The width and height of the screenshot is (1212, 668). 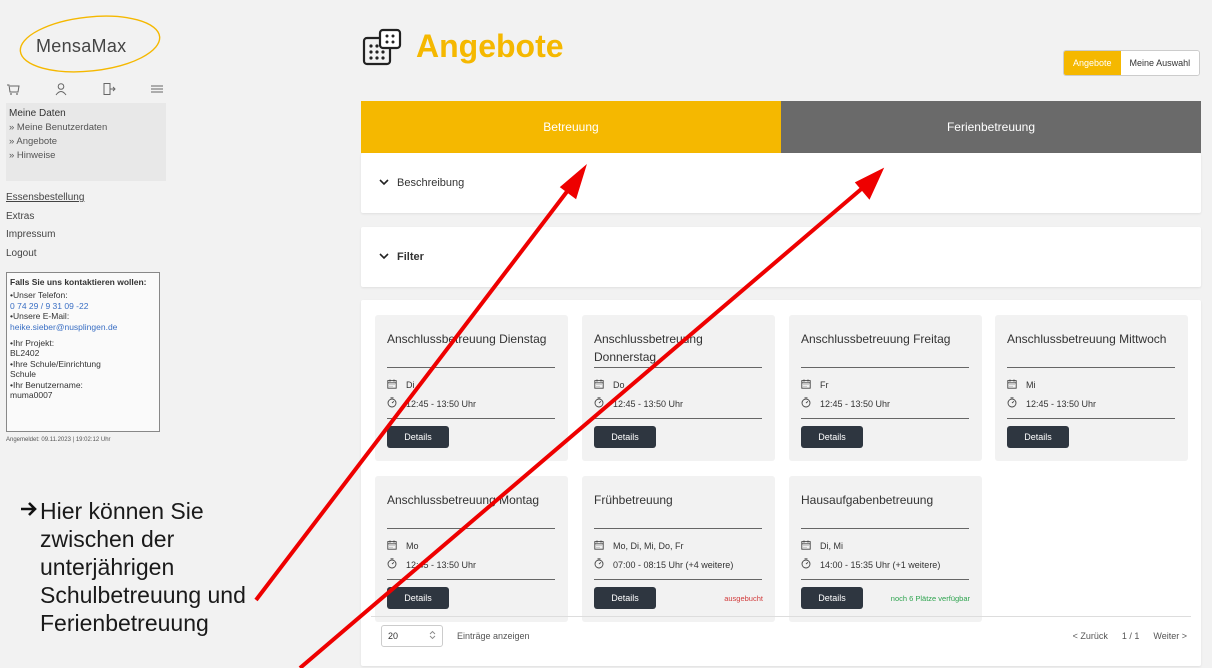 I want to click on filter-panel: Filter, so click(x=781, y=257).